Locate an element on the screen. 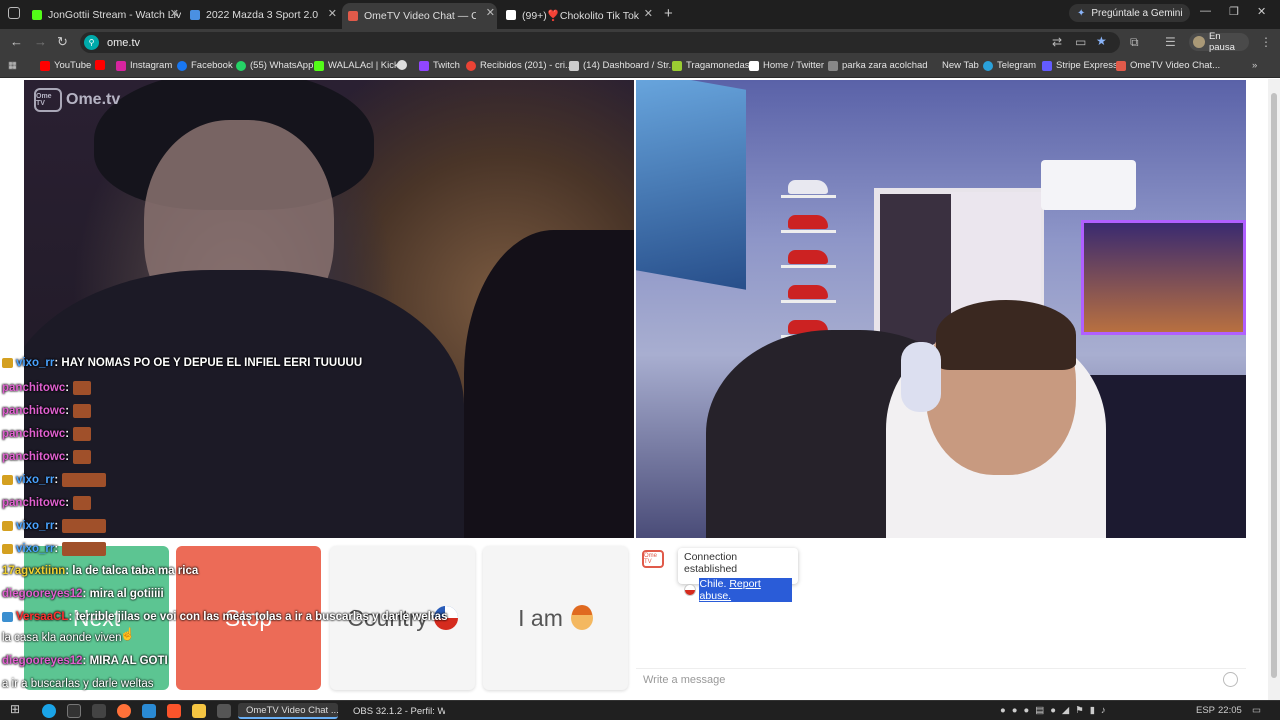 This screenshot has width=1280, height=720. kebab-menu-icon: ⋮ is located at coordinates (1266, 42).